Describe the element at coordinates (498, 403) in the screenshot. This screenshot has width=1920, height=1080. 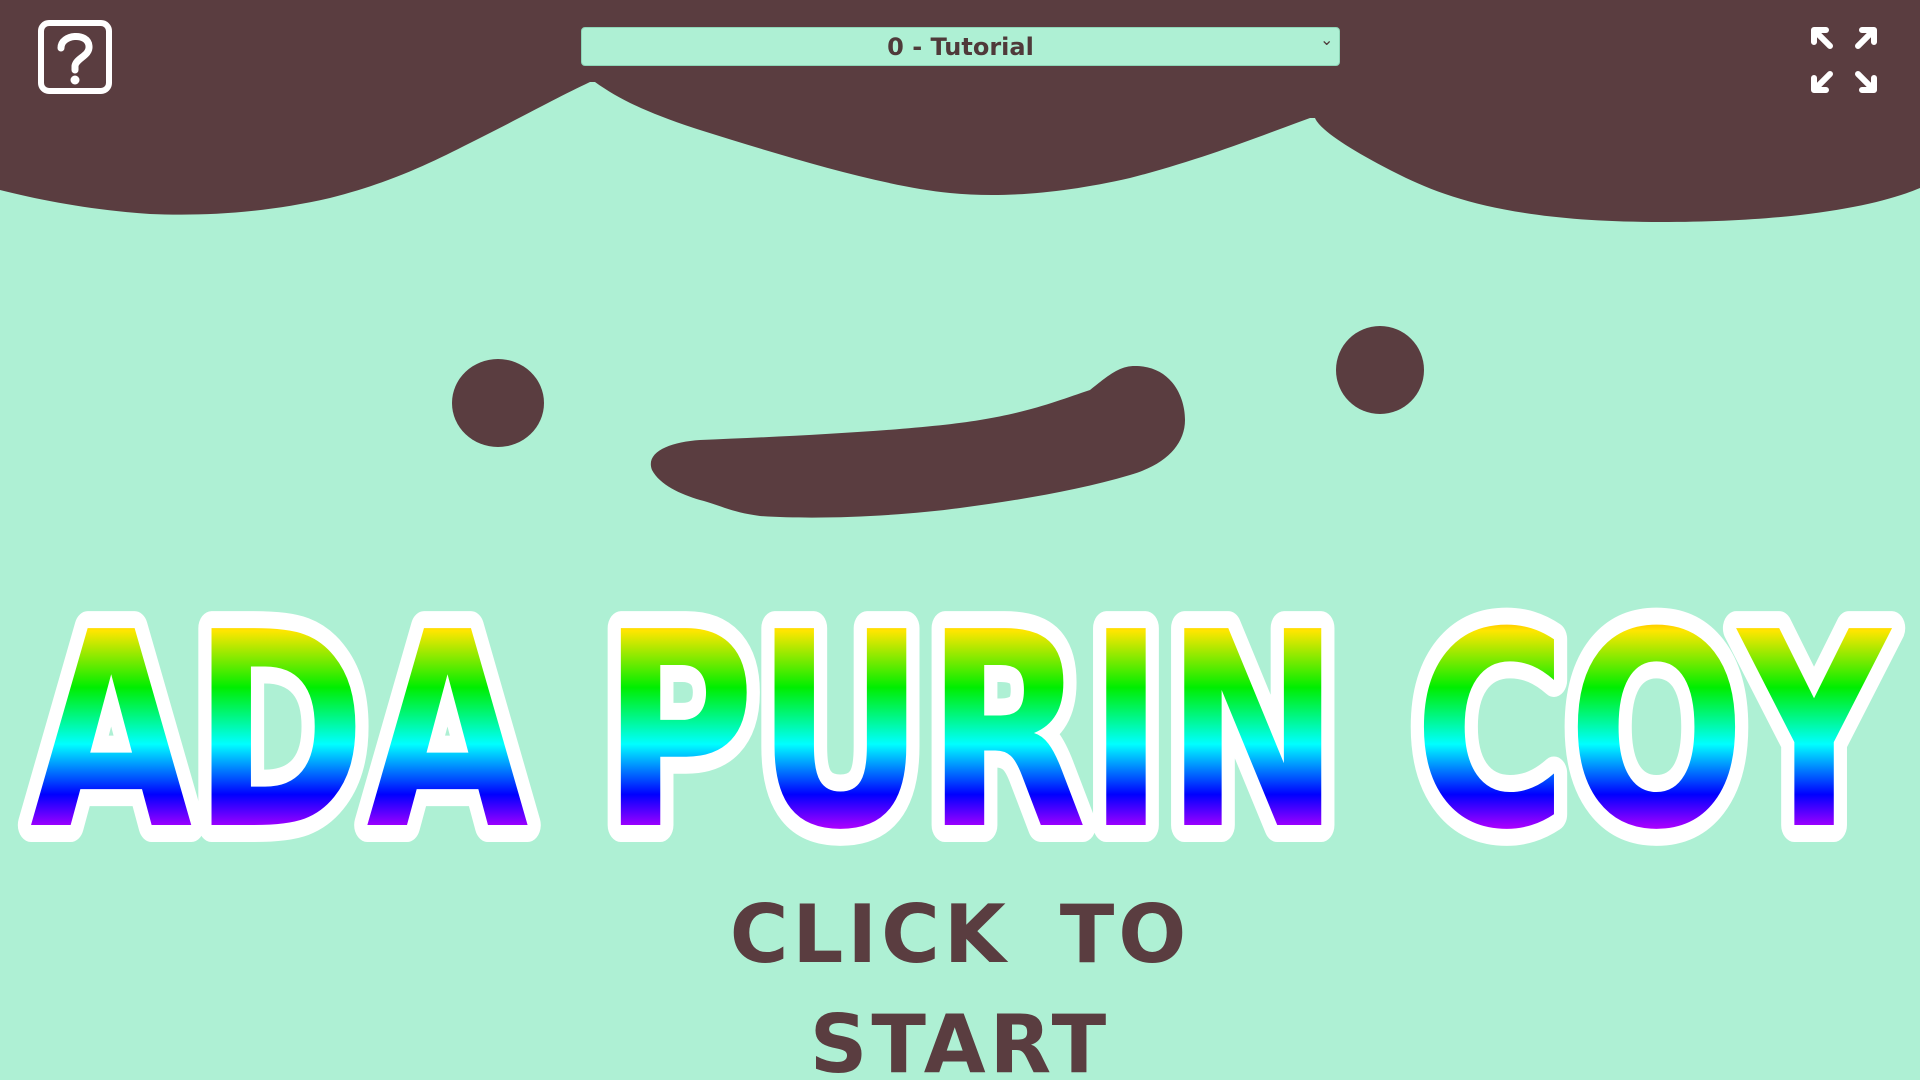
I see `left-eye` at that location.